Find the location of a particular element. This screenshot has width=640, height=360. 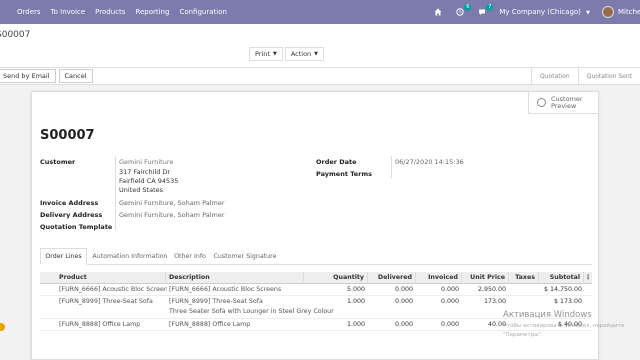

row-unit-price: 40.00 is located at coordinates (484, 325).